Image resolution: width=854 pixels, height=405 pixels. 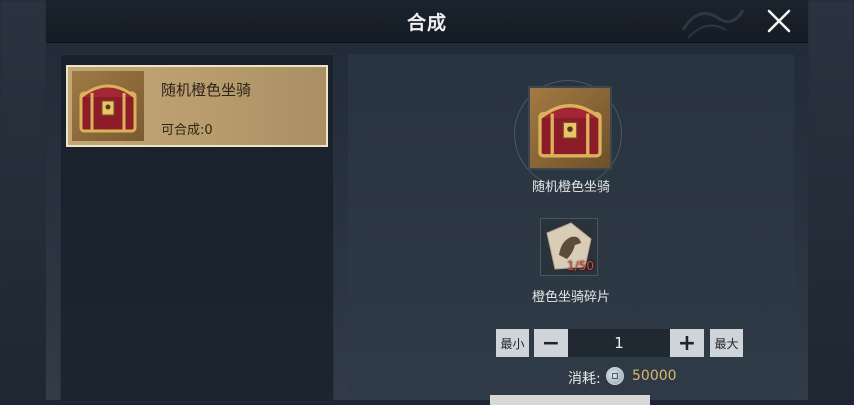 I want to click on quantity-input: 1, so click(x=619, y=343).